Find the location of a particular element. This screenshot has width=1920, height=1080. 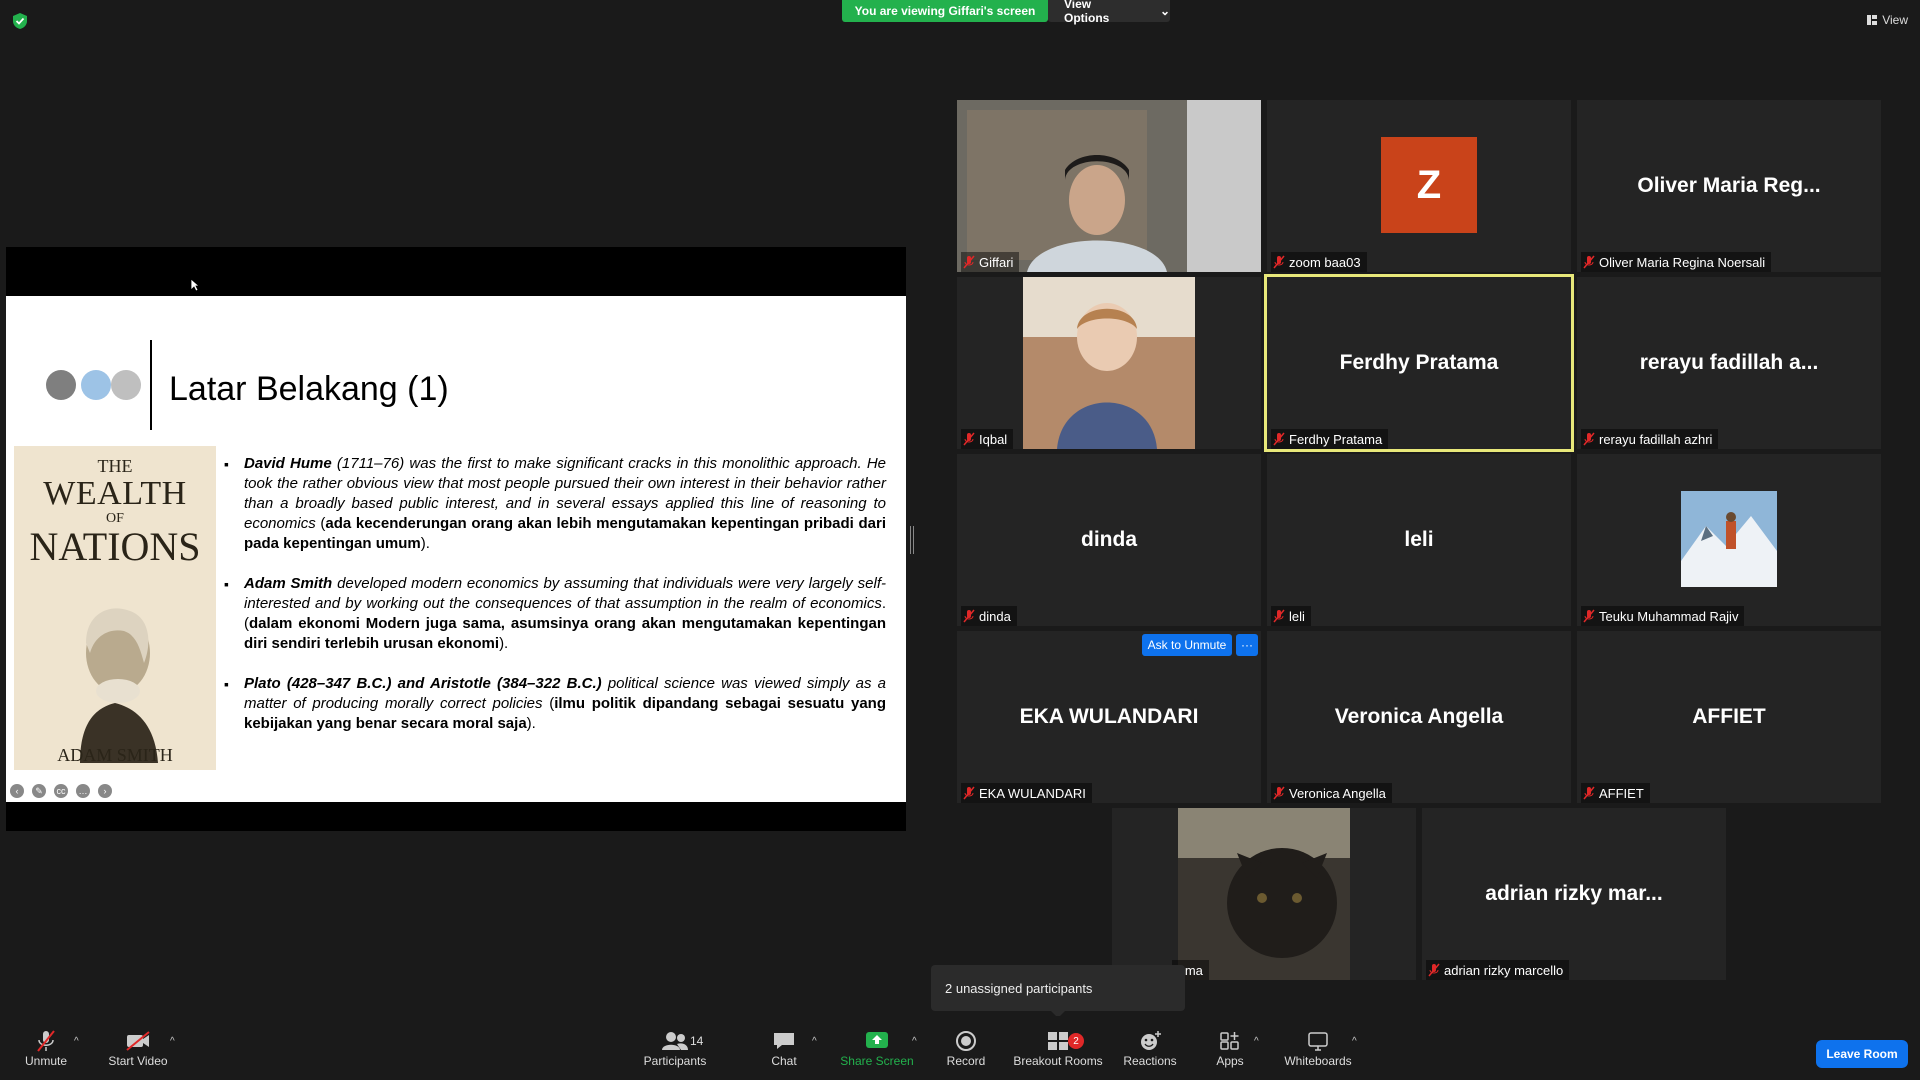

participant-name: Ferdhy Pratama is located at coordinates (1336, 439).